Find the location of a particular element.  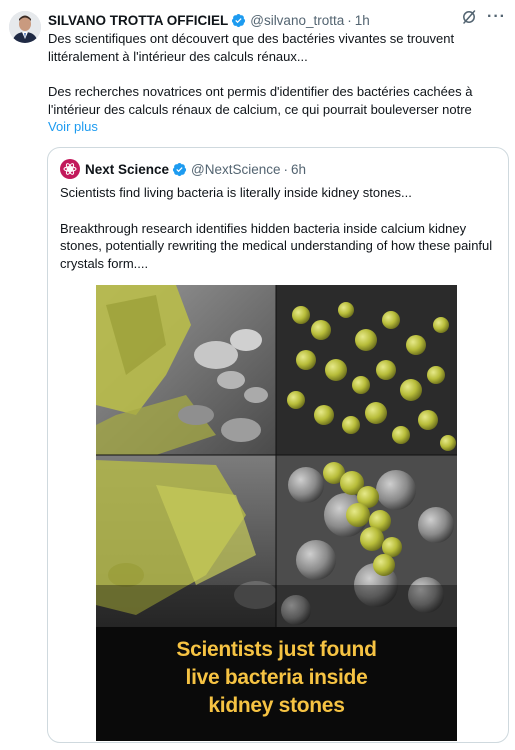

quoted-avatar is located at coordinates (70, 169).